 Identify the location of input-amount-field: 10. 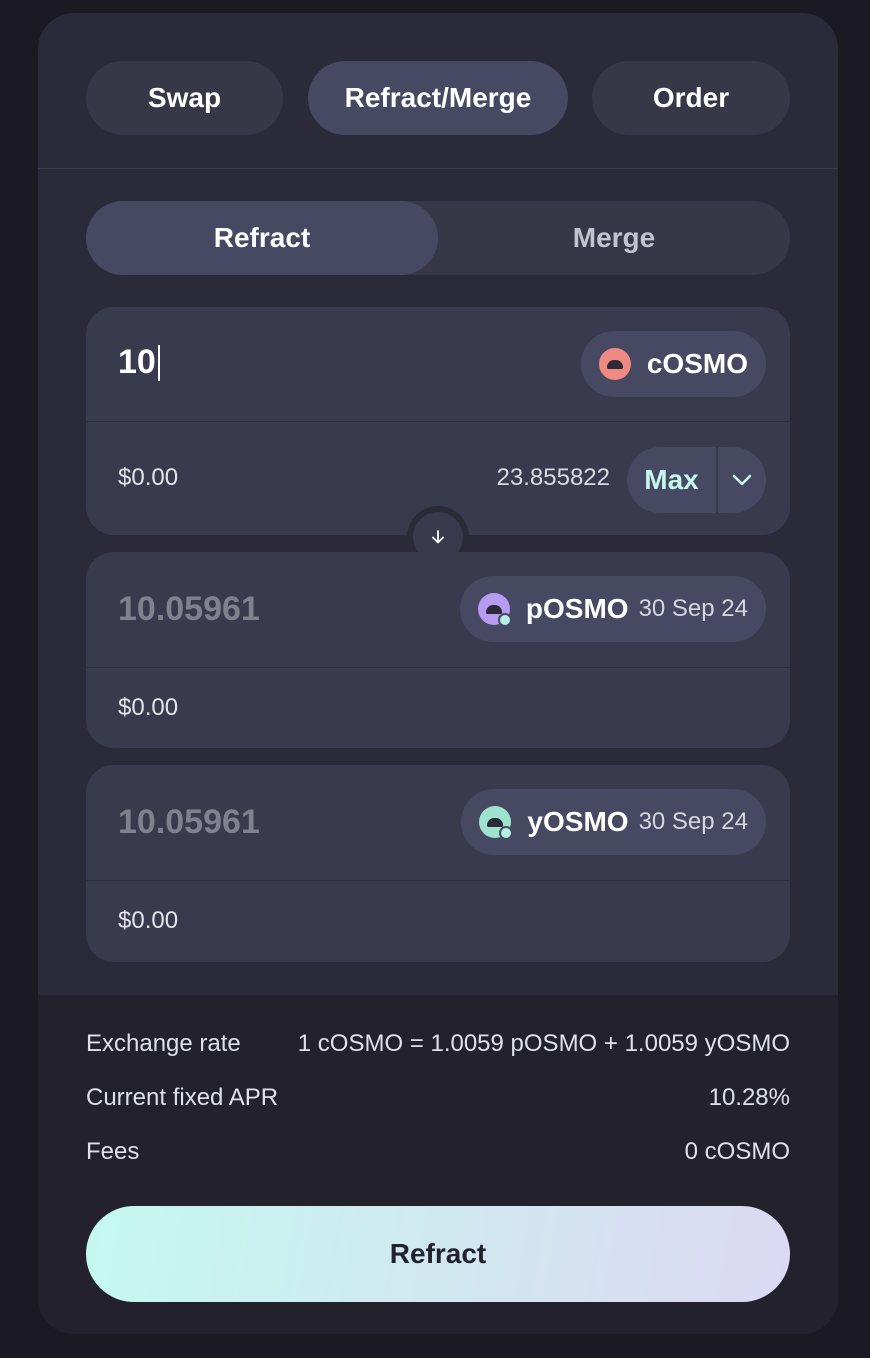
(139, 362).